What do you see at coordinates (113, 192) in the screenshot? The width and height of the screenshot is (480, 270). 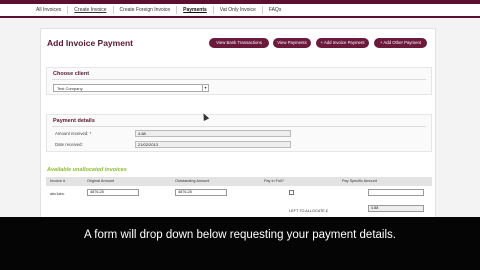 I see `original-amount-field: 4876.28` at bounding box center [113, 192].